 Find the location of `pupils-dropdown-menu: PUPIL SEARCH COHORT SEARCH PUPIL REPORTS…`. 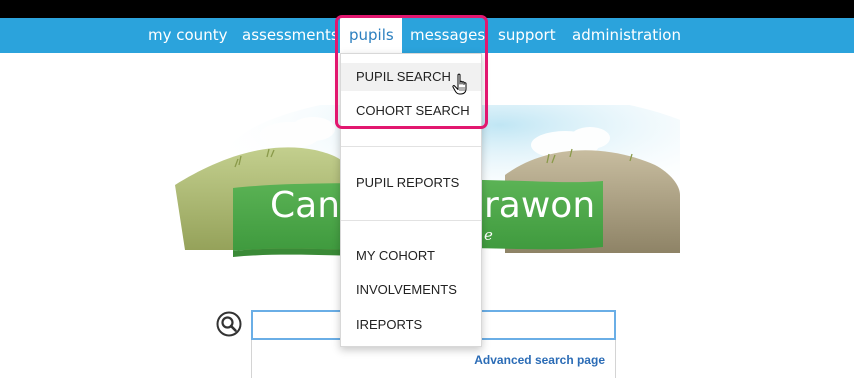

pupils-dropdown-menu: PUPIL SEARCH COHORT SEARCH PUPIL REPORTS… is located at coordinates (411, 200).